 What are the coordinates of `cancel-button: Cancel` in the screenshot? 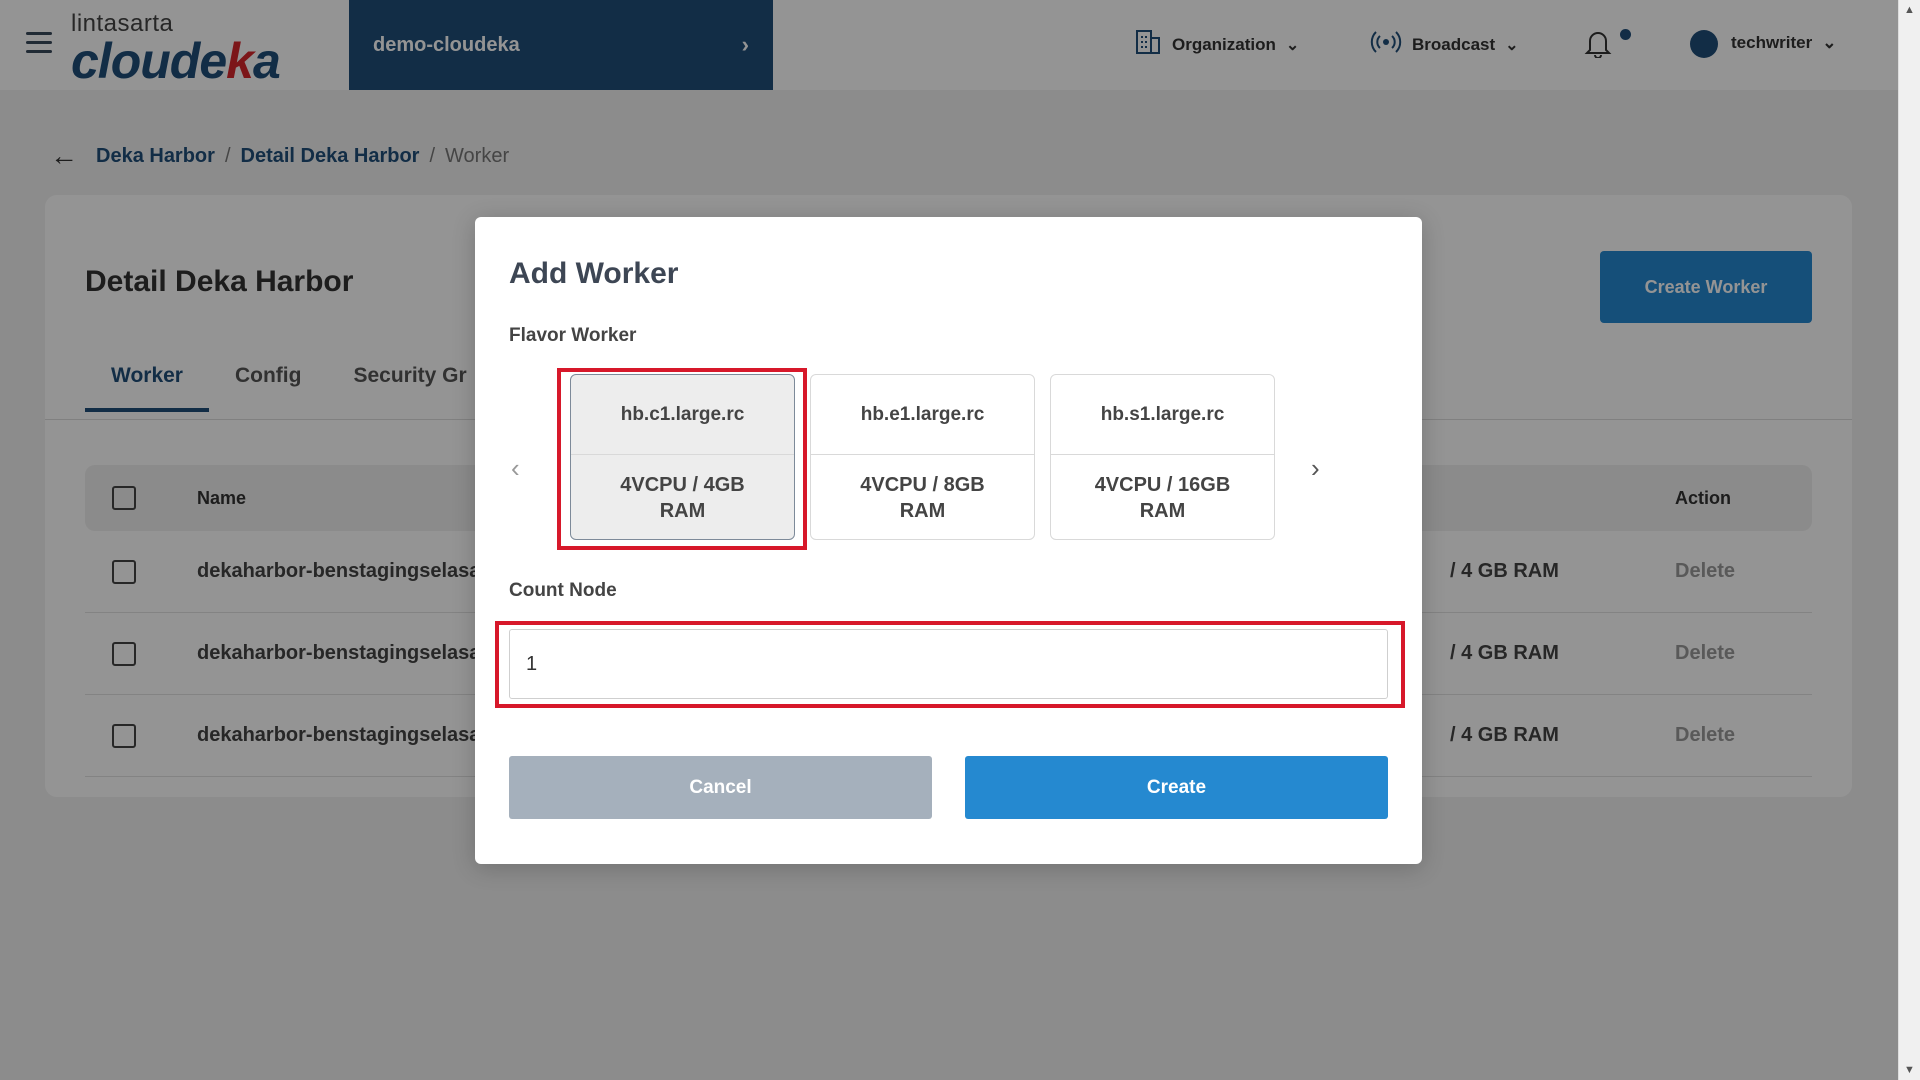 It's located at (720, 787).